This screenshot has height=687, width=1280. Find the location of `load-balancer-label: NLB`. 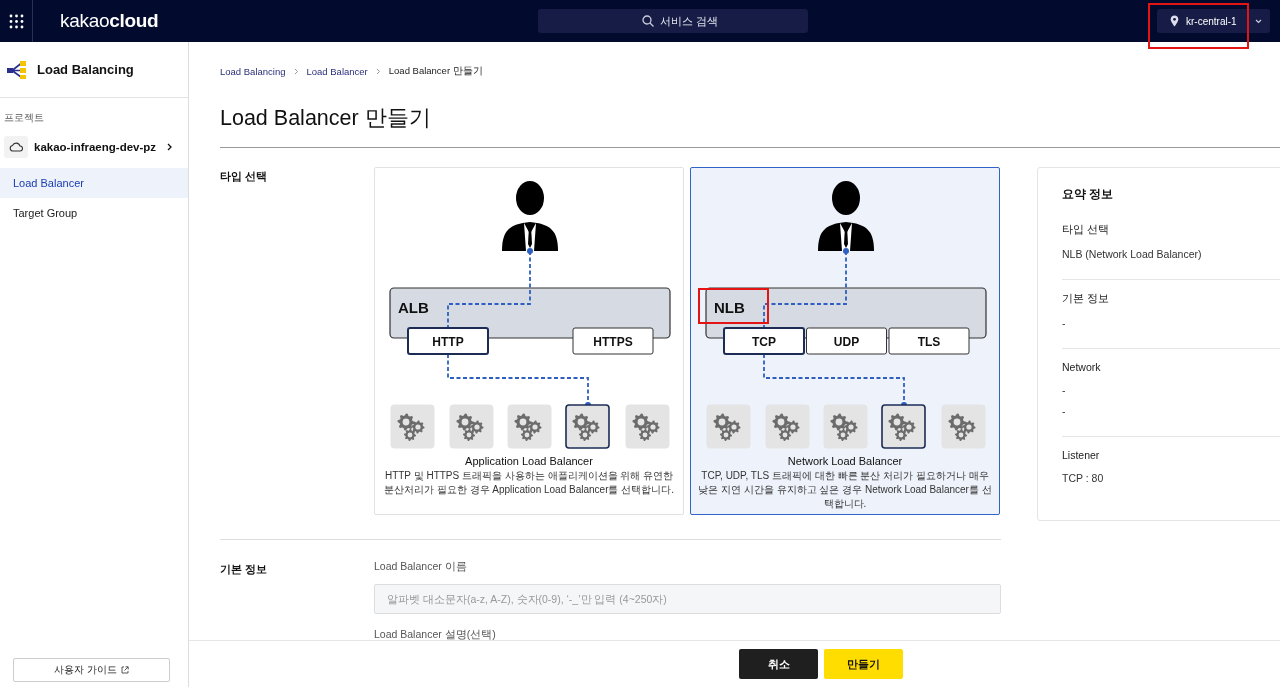

load-balancer-label: NLB is located at coordinates (729, 307).